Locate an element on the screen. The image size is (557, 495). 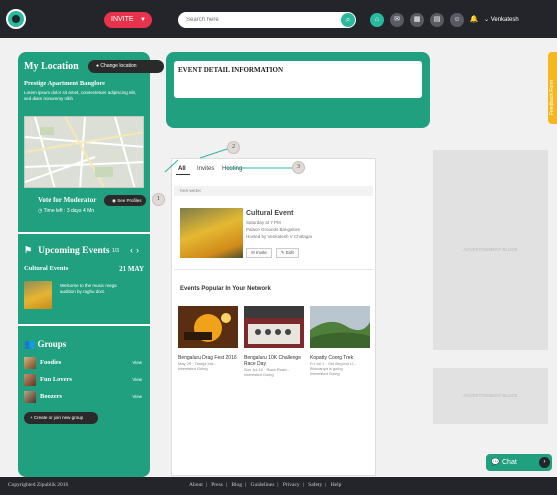
search-icon: ⌕ is located at coordinates (348, 20).